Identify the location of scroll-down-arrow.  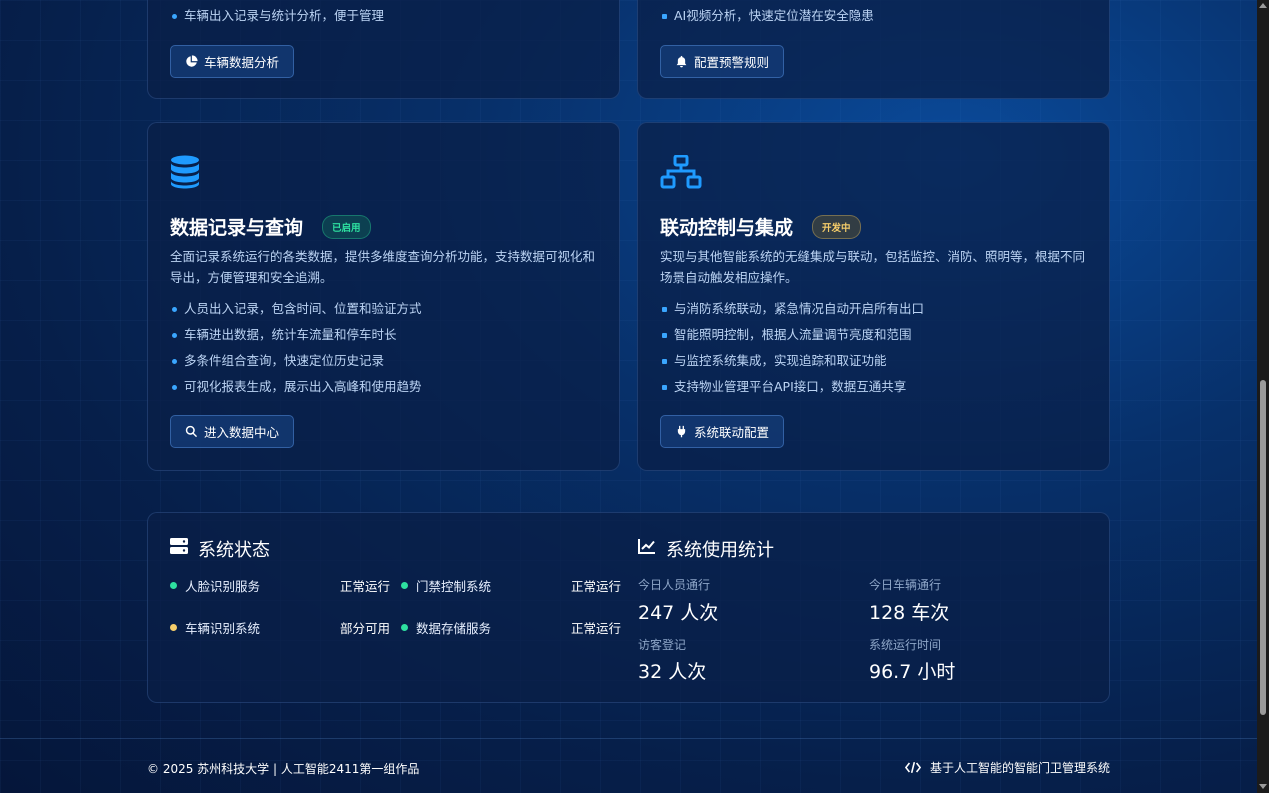
(1263, 786).